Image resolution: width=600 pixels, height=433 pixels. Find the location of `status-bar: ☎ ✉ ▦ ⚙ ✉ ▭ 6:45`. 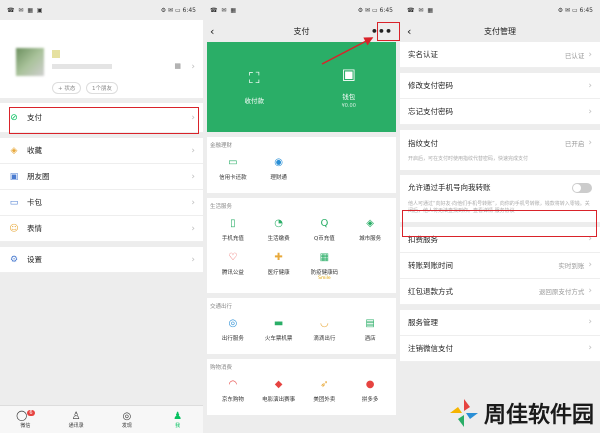

status-bar: ☎ ✉ ▦ ⚙ ✉ ▭ 6:45 is located at coordinates (500, 10).